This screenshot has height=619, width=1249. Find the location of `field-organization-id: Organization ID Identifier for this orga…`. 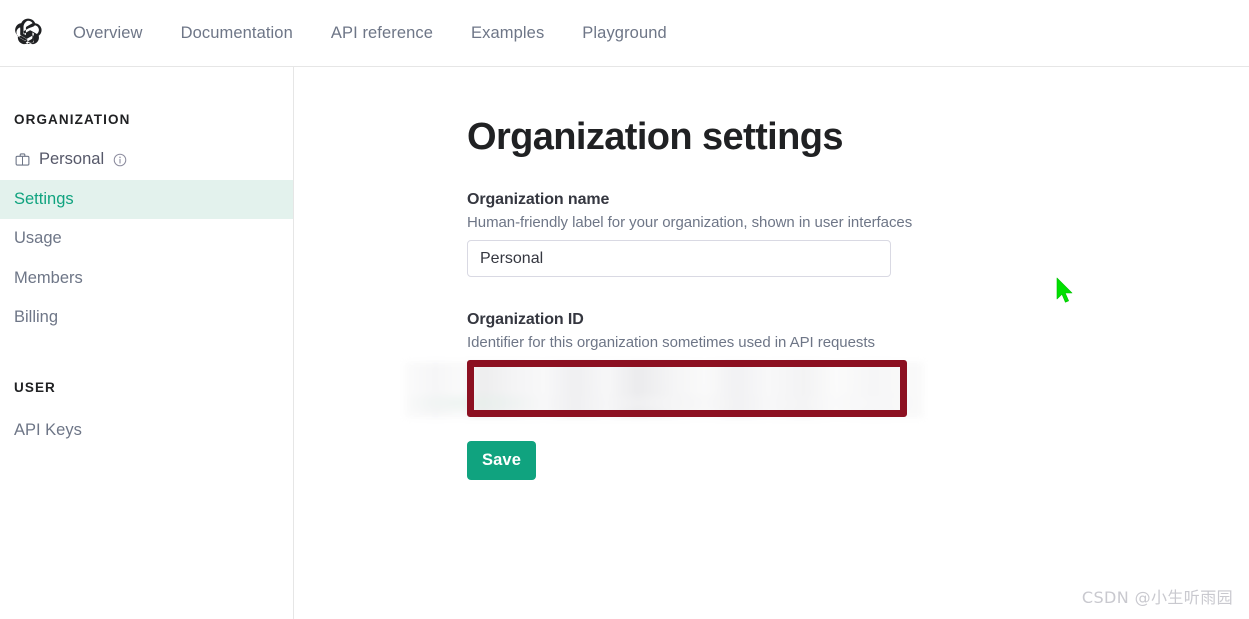

field-organization-id: Organization ID Identifier for this orga… is located at coordinates (664, 365).